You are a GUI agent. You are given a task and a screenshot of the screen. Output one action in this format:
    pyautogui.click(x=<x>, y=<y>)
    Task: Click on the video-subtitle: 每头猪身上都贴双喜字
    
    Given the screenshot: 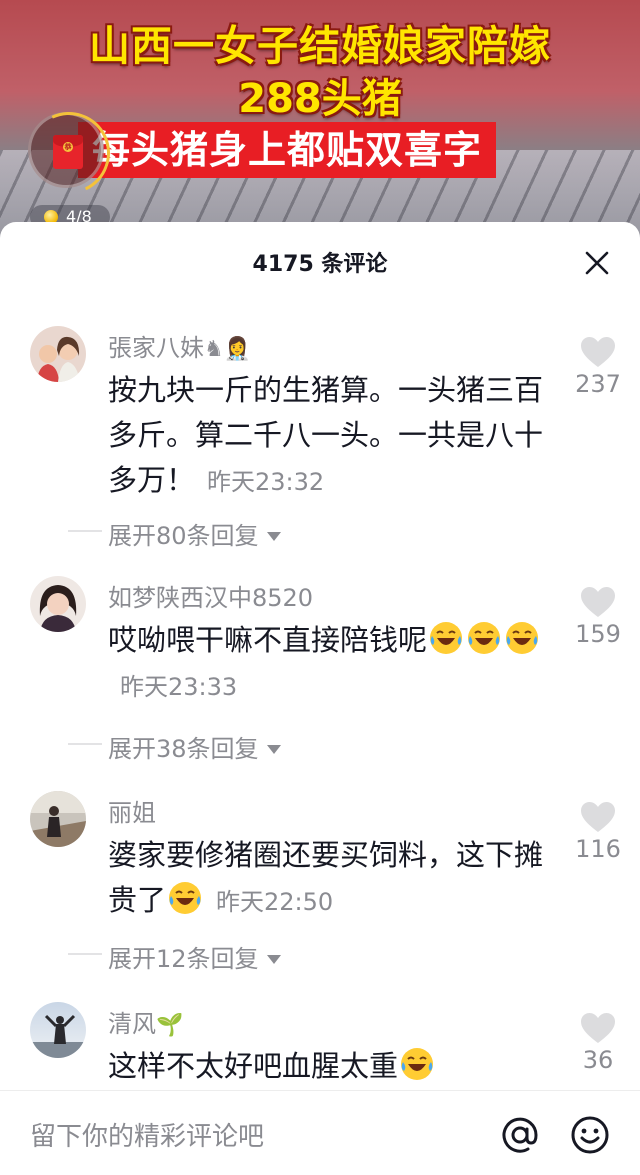 What is the action you would take?
    pyautogui.click(x=287, y=150)
    